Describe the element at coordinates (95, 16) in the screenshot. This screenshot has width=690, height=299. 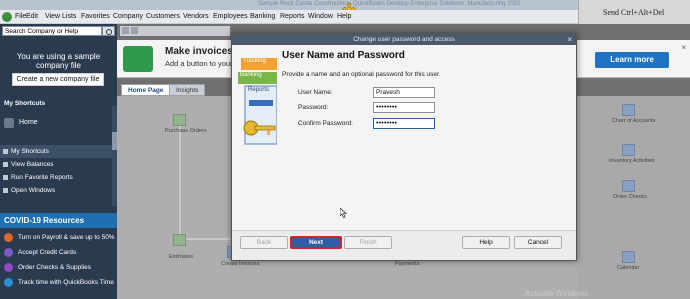
I see `menu-favorites: Favorites` at that location.